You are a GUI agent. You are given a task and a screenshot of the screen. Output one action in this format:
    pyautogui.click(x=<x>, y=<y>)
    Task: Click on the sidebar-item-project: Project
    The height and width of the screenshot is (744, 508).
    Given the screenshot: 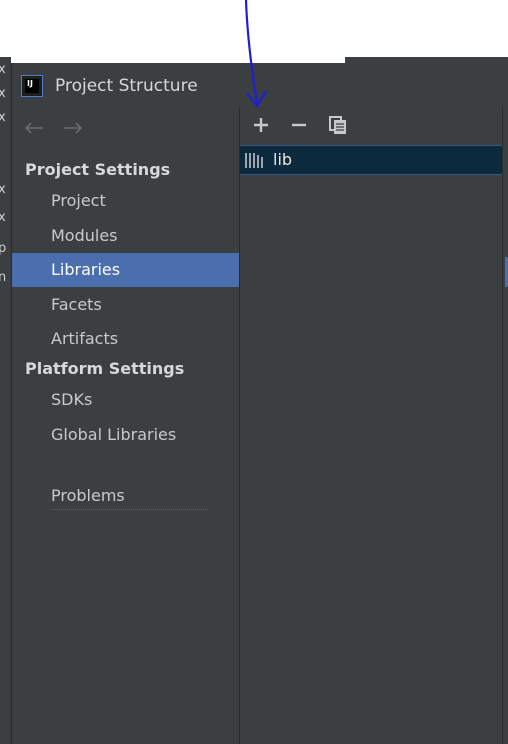 What is the action you would take?
    pyautogui.click(x=125, y=201)
    